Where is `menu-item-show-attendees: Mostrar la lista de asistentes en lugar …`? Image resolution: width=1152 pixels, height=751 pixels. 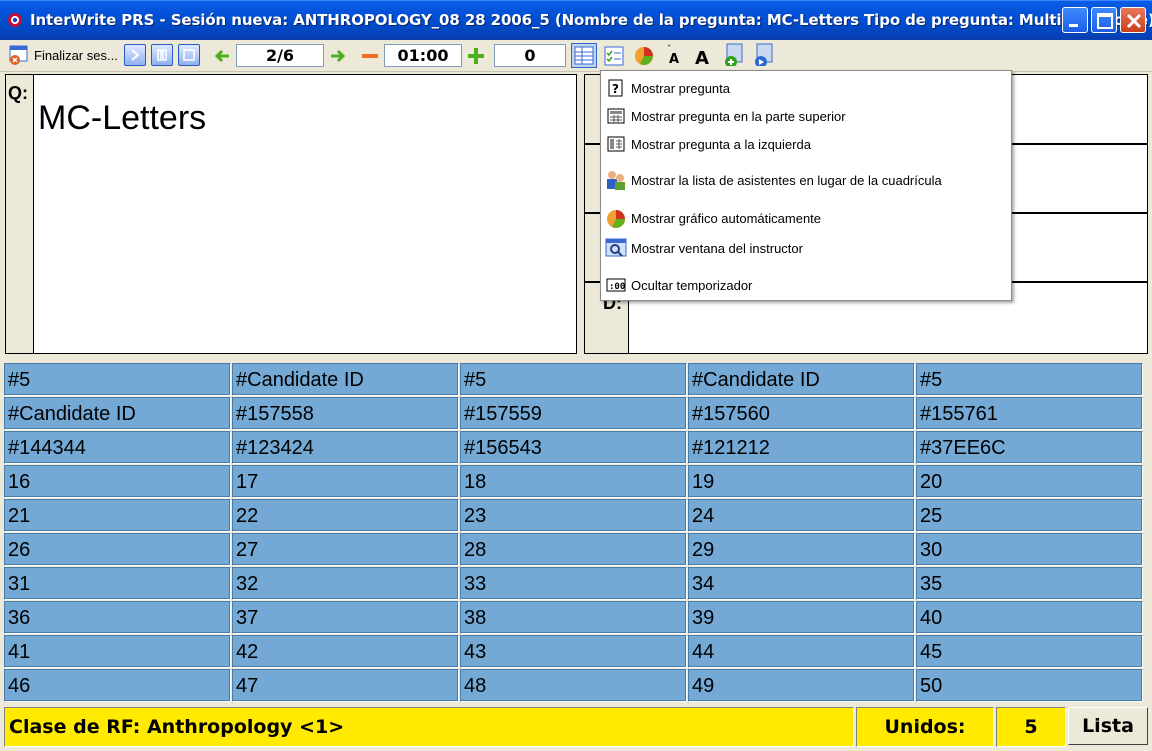 menu-item-show-attendees: Mostrar la lista de asistentes en lugar … is located at coordinates (806, 180).